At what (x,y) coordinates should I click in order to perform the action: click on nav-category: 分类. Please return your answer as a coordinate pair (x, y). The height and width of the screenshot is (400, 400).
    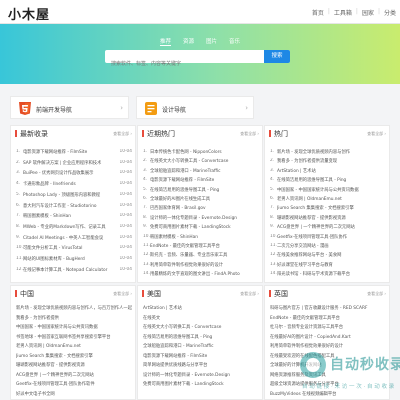
    Looking at the image, I should click on (390, 12).